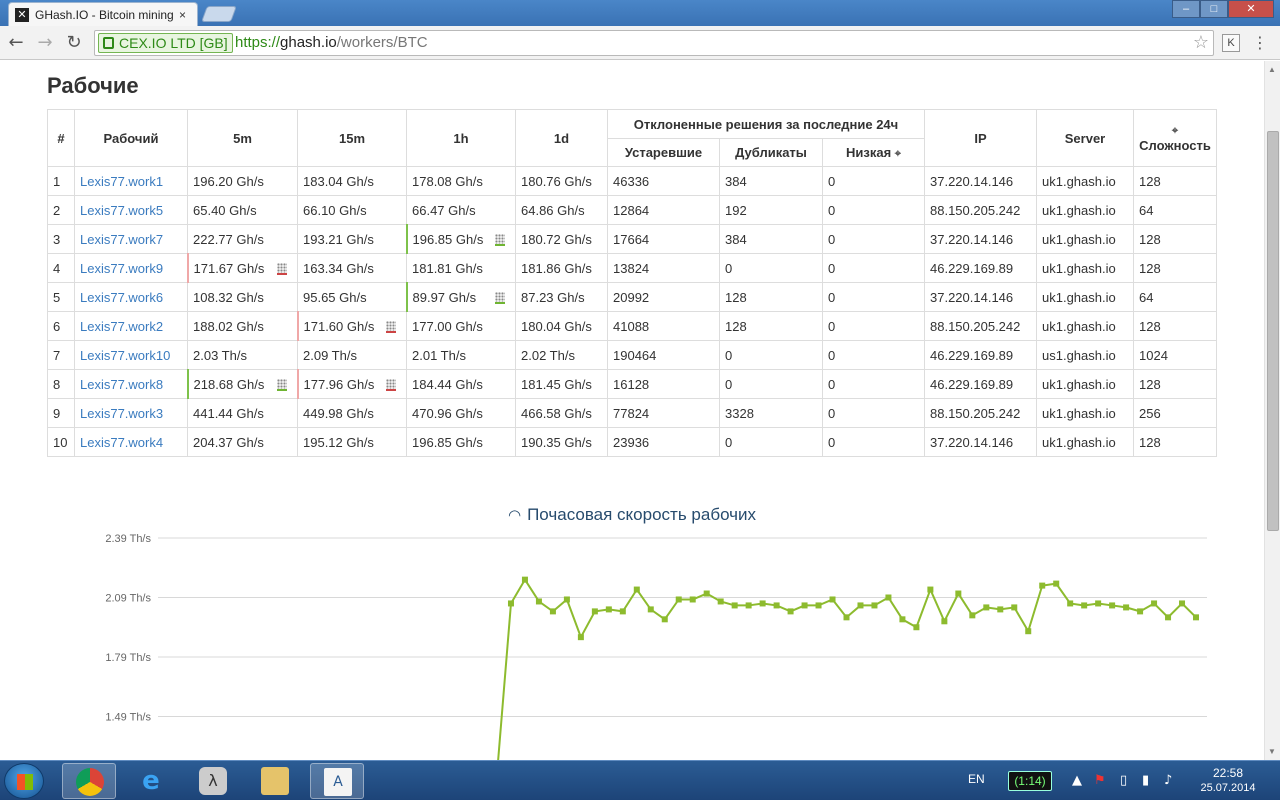 The height and width of the screenshot is (800, 1280). Describe the element at coordinates (125, 355) in the screenshot. I see `worker-link: Lexis77.work10` at that location.